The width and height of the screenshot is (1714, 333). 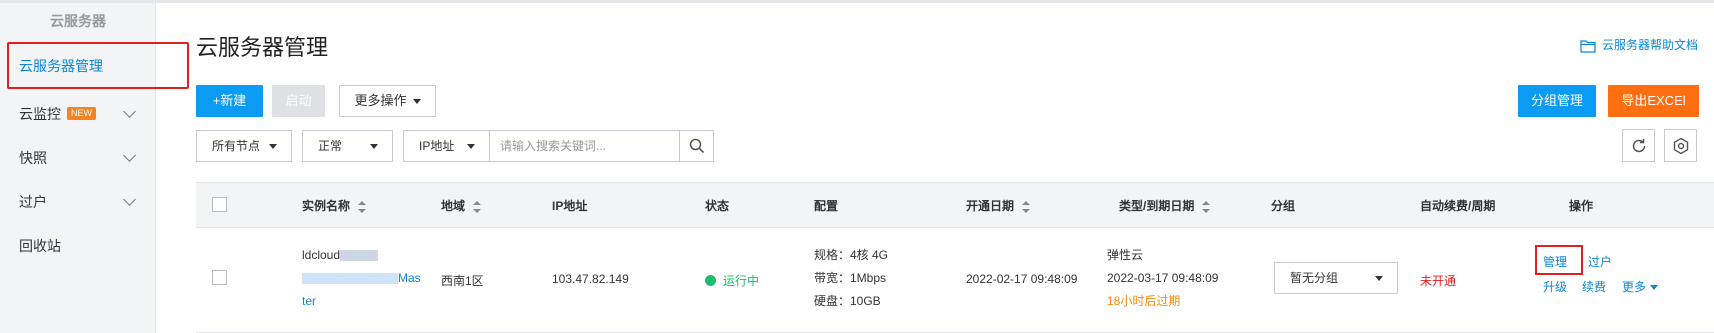 I want to click on sidebar-title: 云服务器, so click(x=78, y=21).